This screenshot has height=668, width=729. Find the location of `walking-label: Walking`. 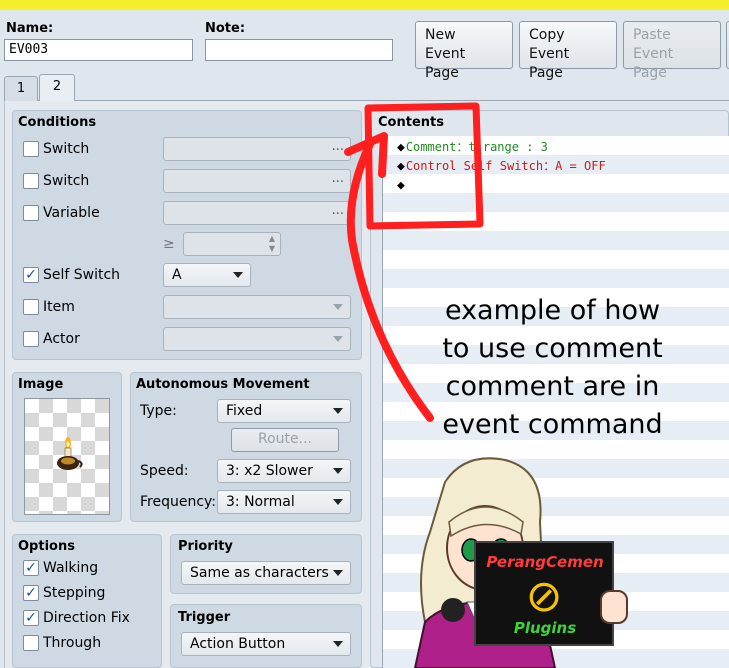

walking-label: Walking is located at coordinates (71, 568).